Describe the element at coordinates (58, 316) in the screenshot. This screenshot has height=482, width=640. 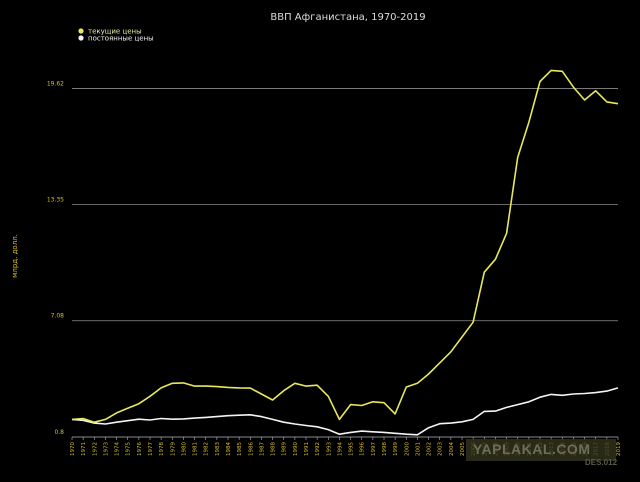
I see `y-tick-label: 7.08` at that location.